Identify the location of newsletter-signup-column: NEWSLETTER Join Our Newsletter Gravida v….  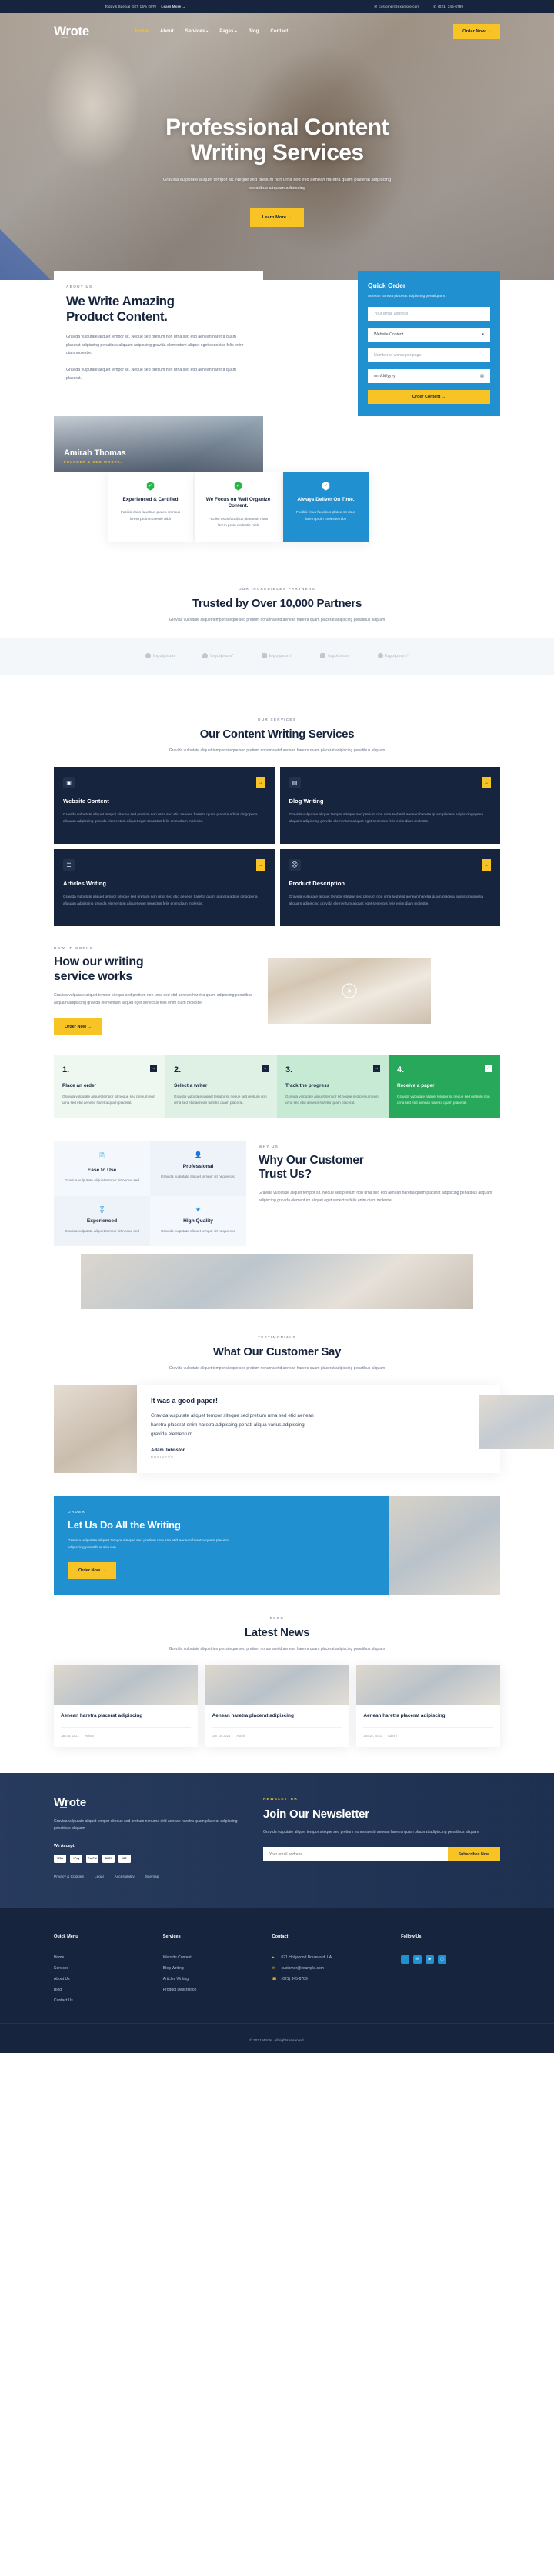
(381, 1837).